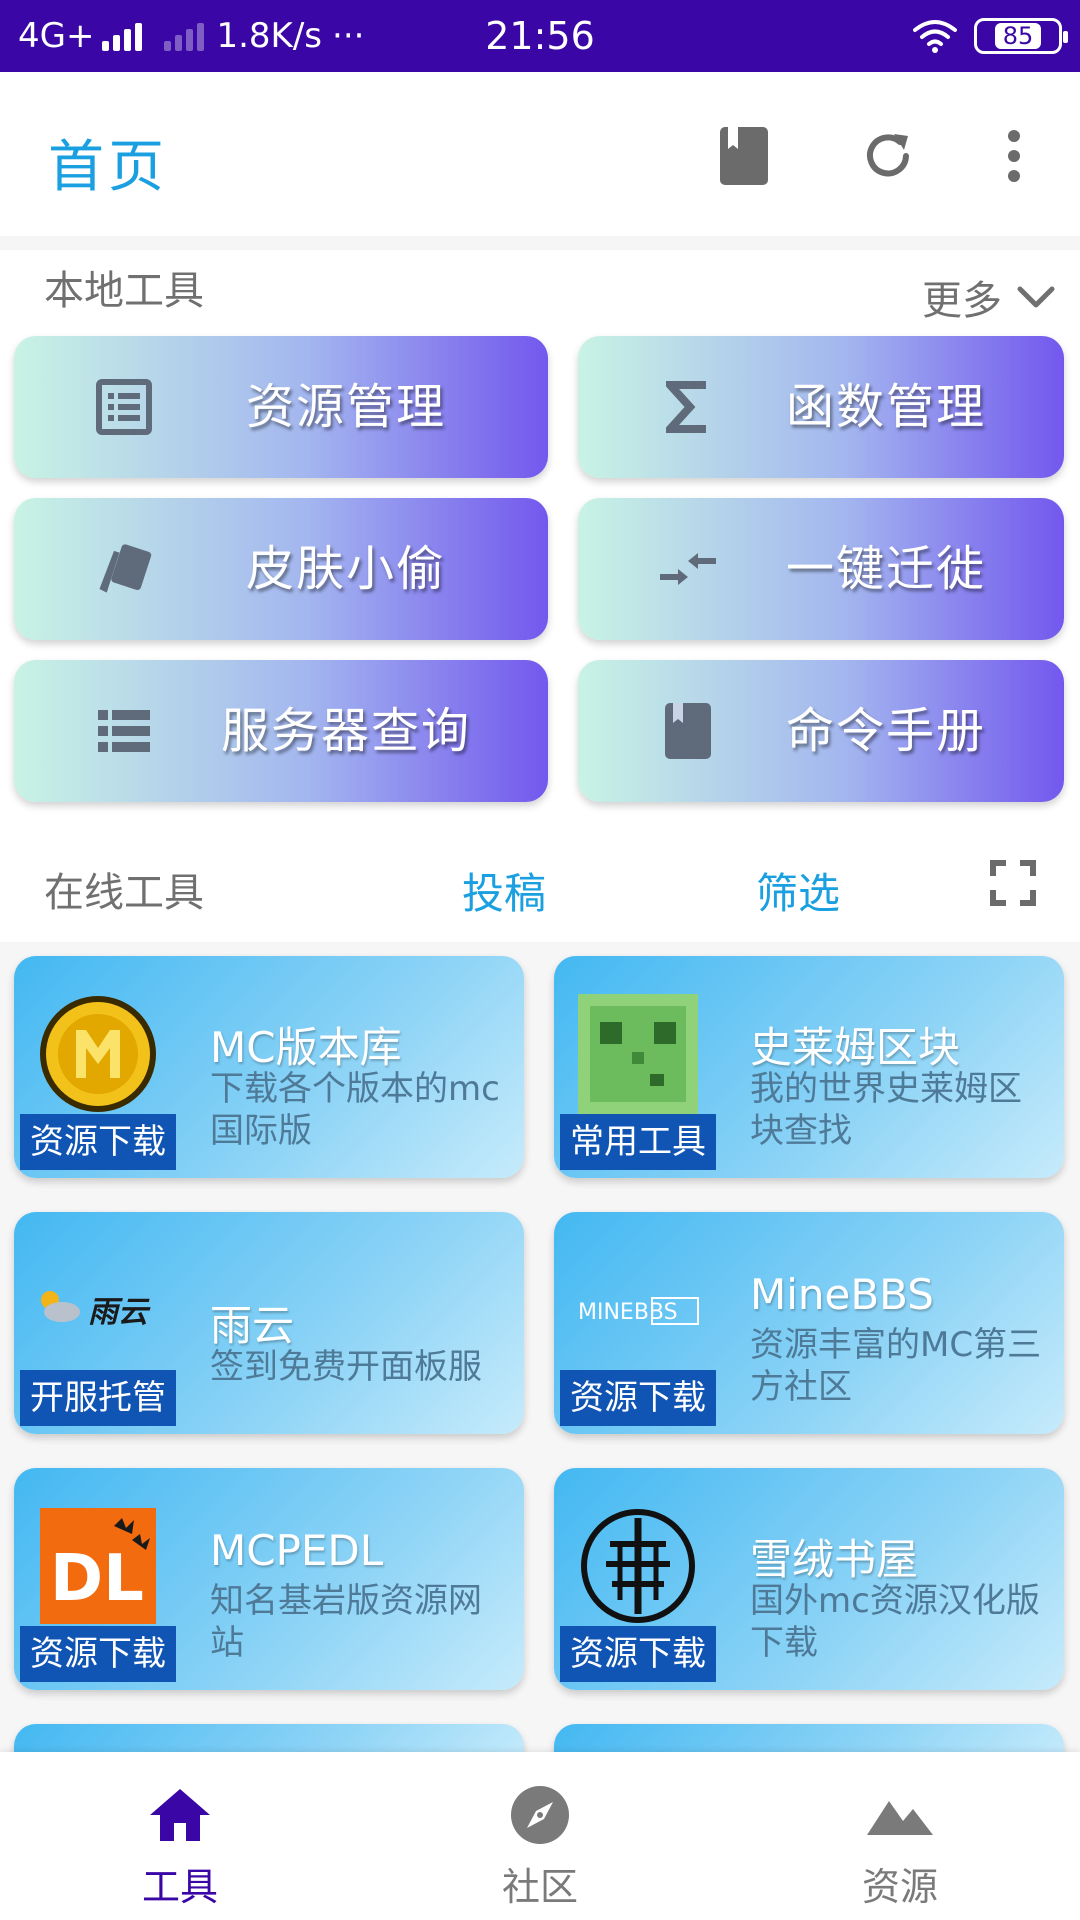 Image resolution: width=1080 pixels, height=1920 pixels. Describe the element at coordinates (744, 156) in the screenshot. I see `bookmark-icon` at that location.